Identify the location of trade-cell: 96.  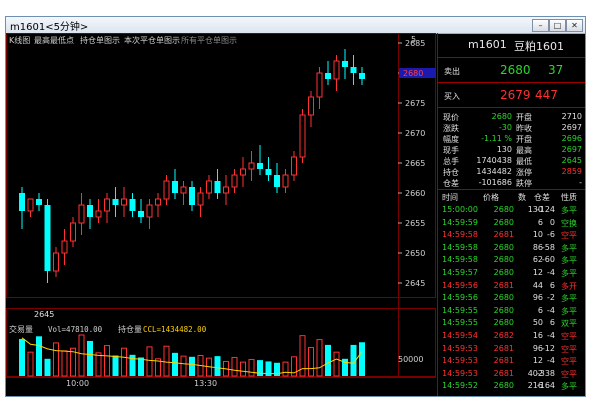
(537, 298).